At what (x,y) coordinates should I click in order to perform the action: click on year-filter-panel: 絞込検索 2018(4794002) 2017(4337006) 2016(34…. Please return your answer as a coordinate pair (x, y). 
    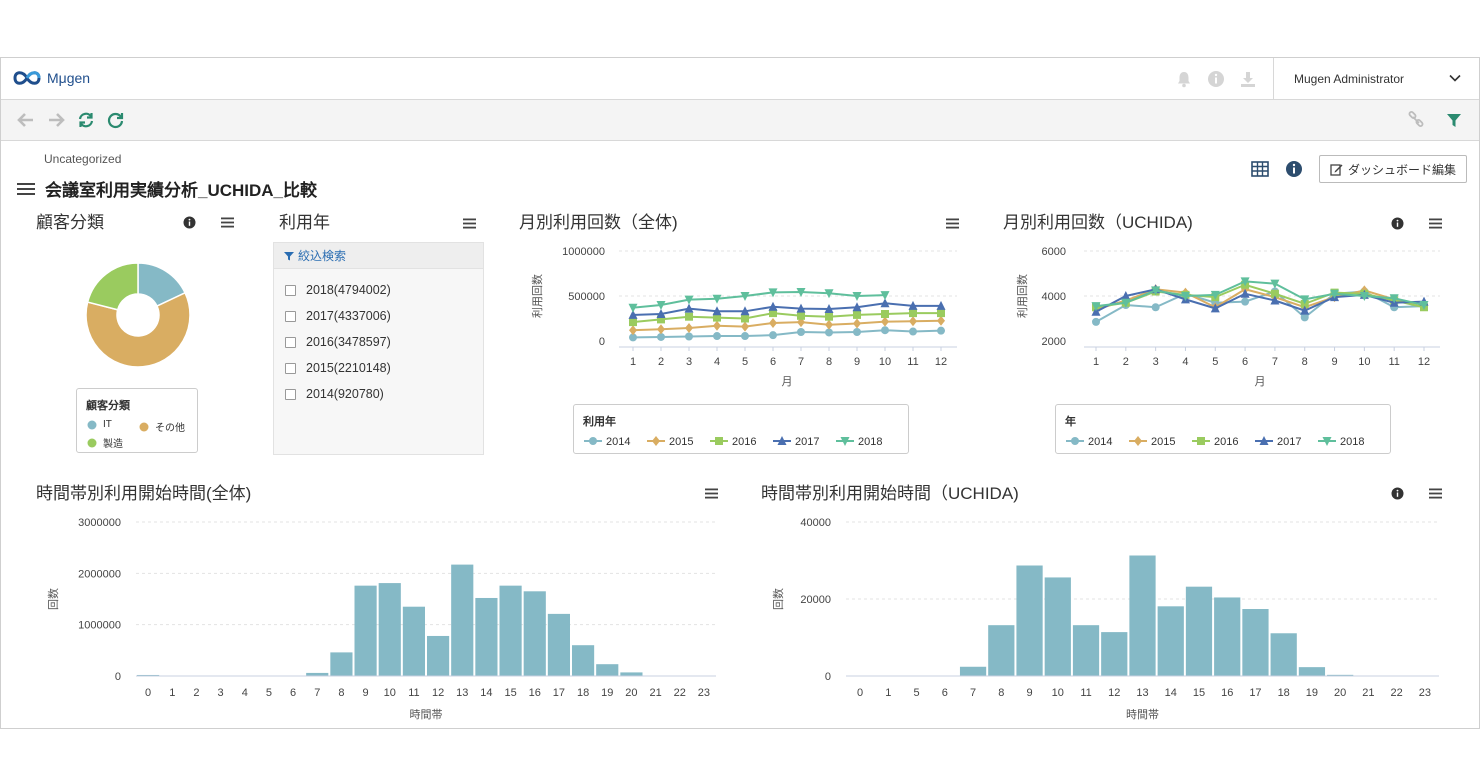
    Looking at the image, I should click on (378, 348).